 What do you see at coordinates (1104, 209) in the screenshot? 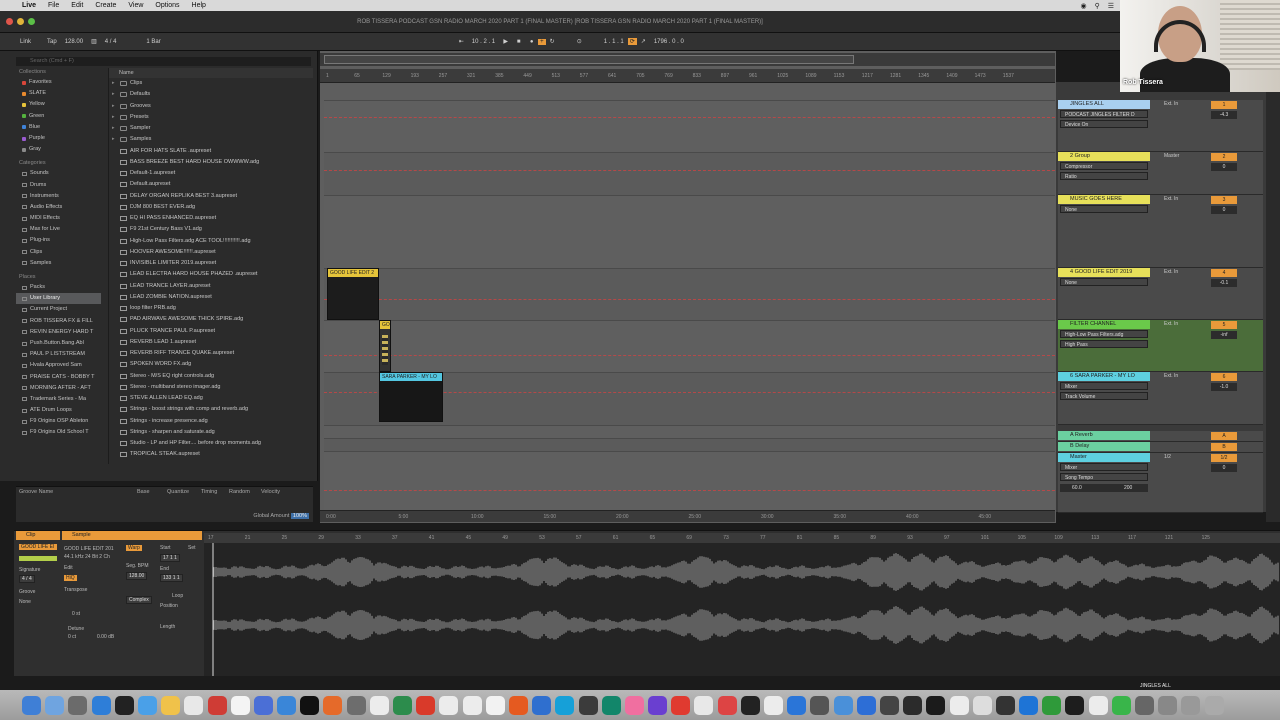
I see `device-chooser: None` at bounding box center [1104, 209].